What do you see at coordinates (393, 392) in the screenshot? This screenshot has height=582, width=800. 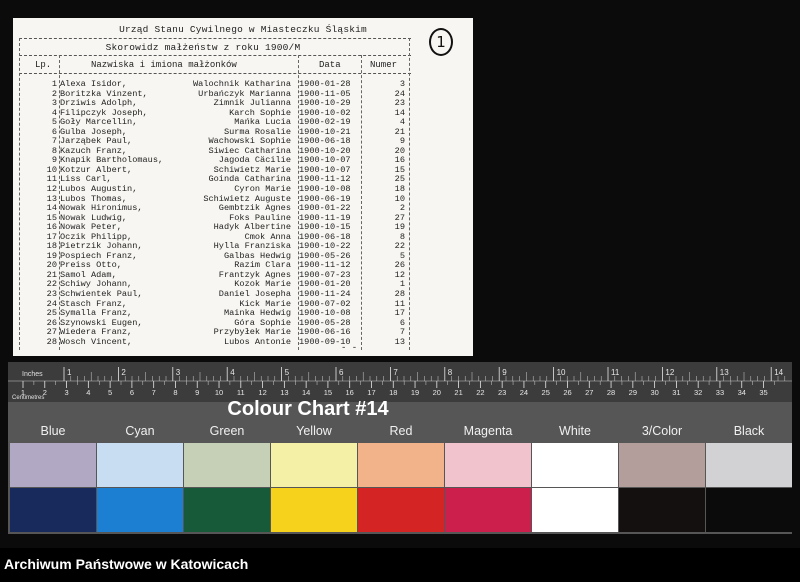 I see `ruler-cm-number: 18` at bounding box center [393, 392].